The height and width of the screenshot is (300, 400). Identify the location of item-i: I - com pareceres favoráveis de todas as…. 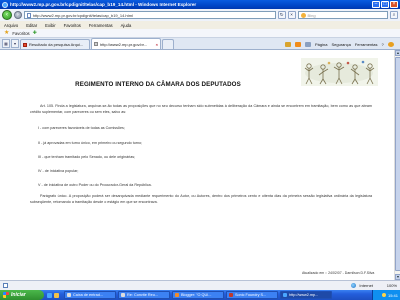
(81, 128).